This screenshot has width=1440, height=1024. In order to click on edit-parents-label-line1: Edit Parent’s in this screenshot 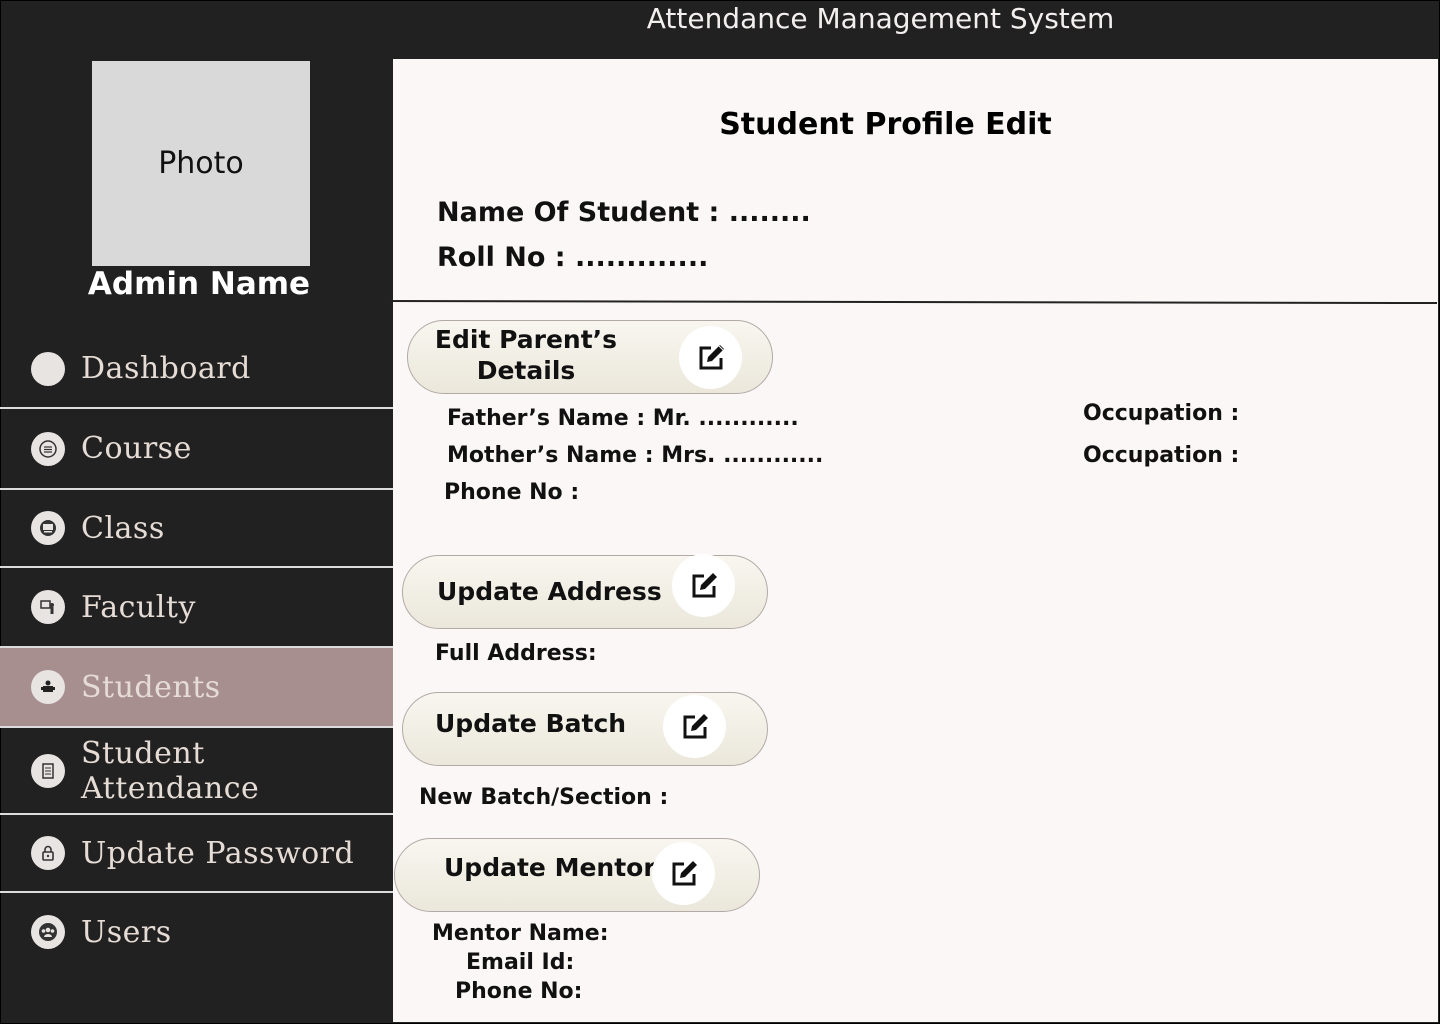, I will do `click(526, 339)`.